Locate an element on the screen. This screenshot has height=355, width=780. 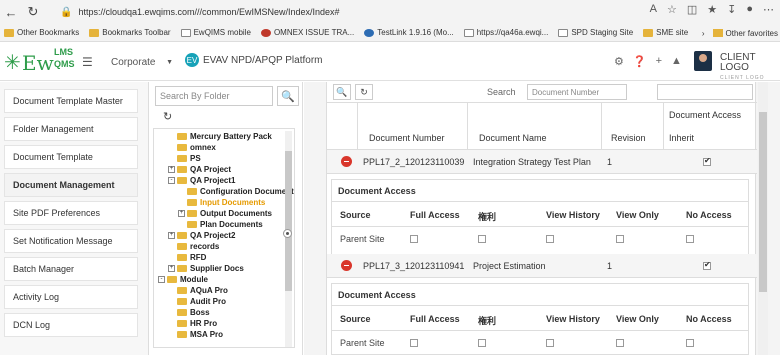
col-document-number: Document Number is located at coordinates (407, 138).